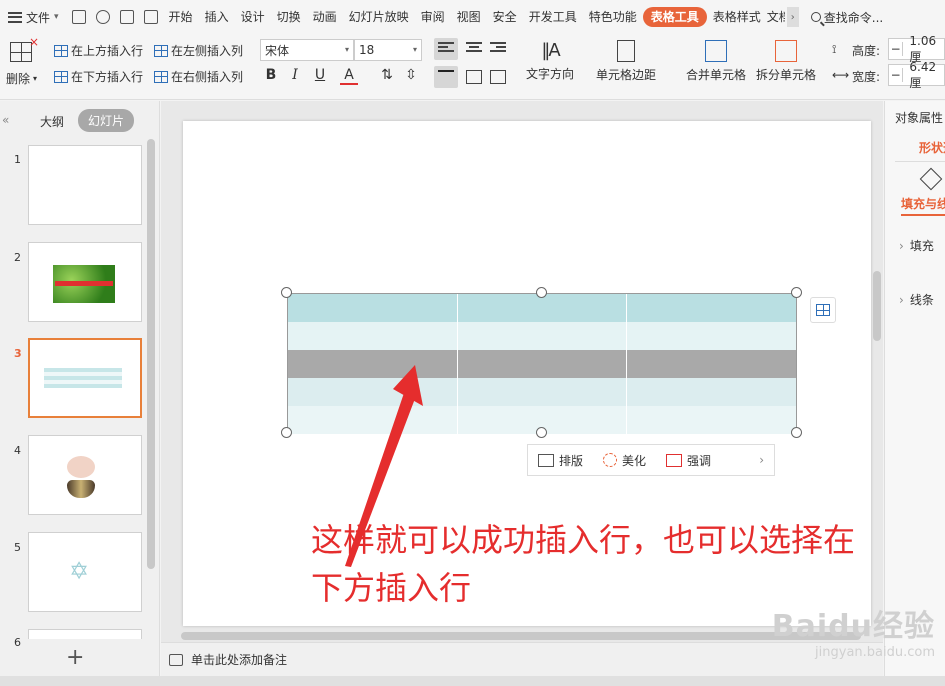 The image size is (945, 686). I want to click on table, so click(542, 363).